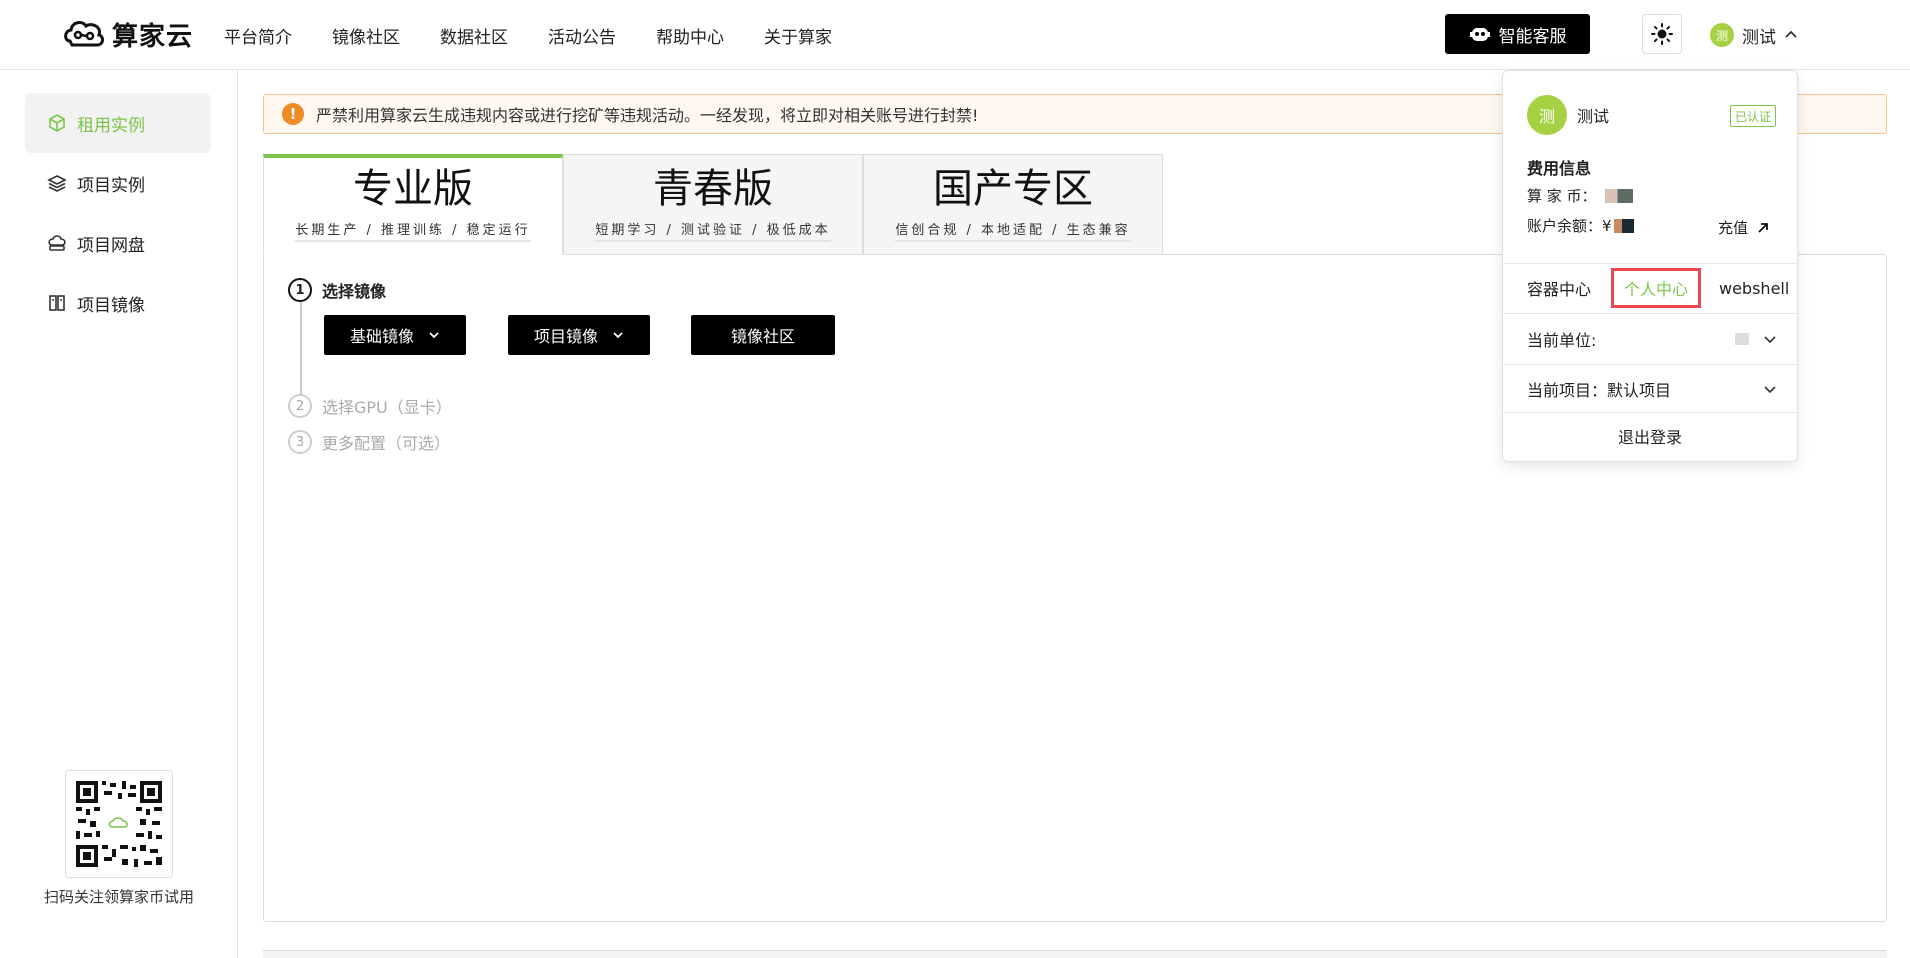  Describe the element at coordinates (1607, 225) in the screenshot. I see `balance-prefix: ¥` at that location.